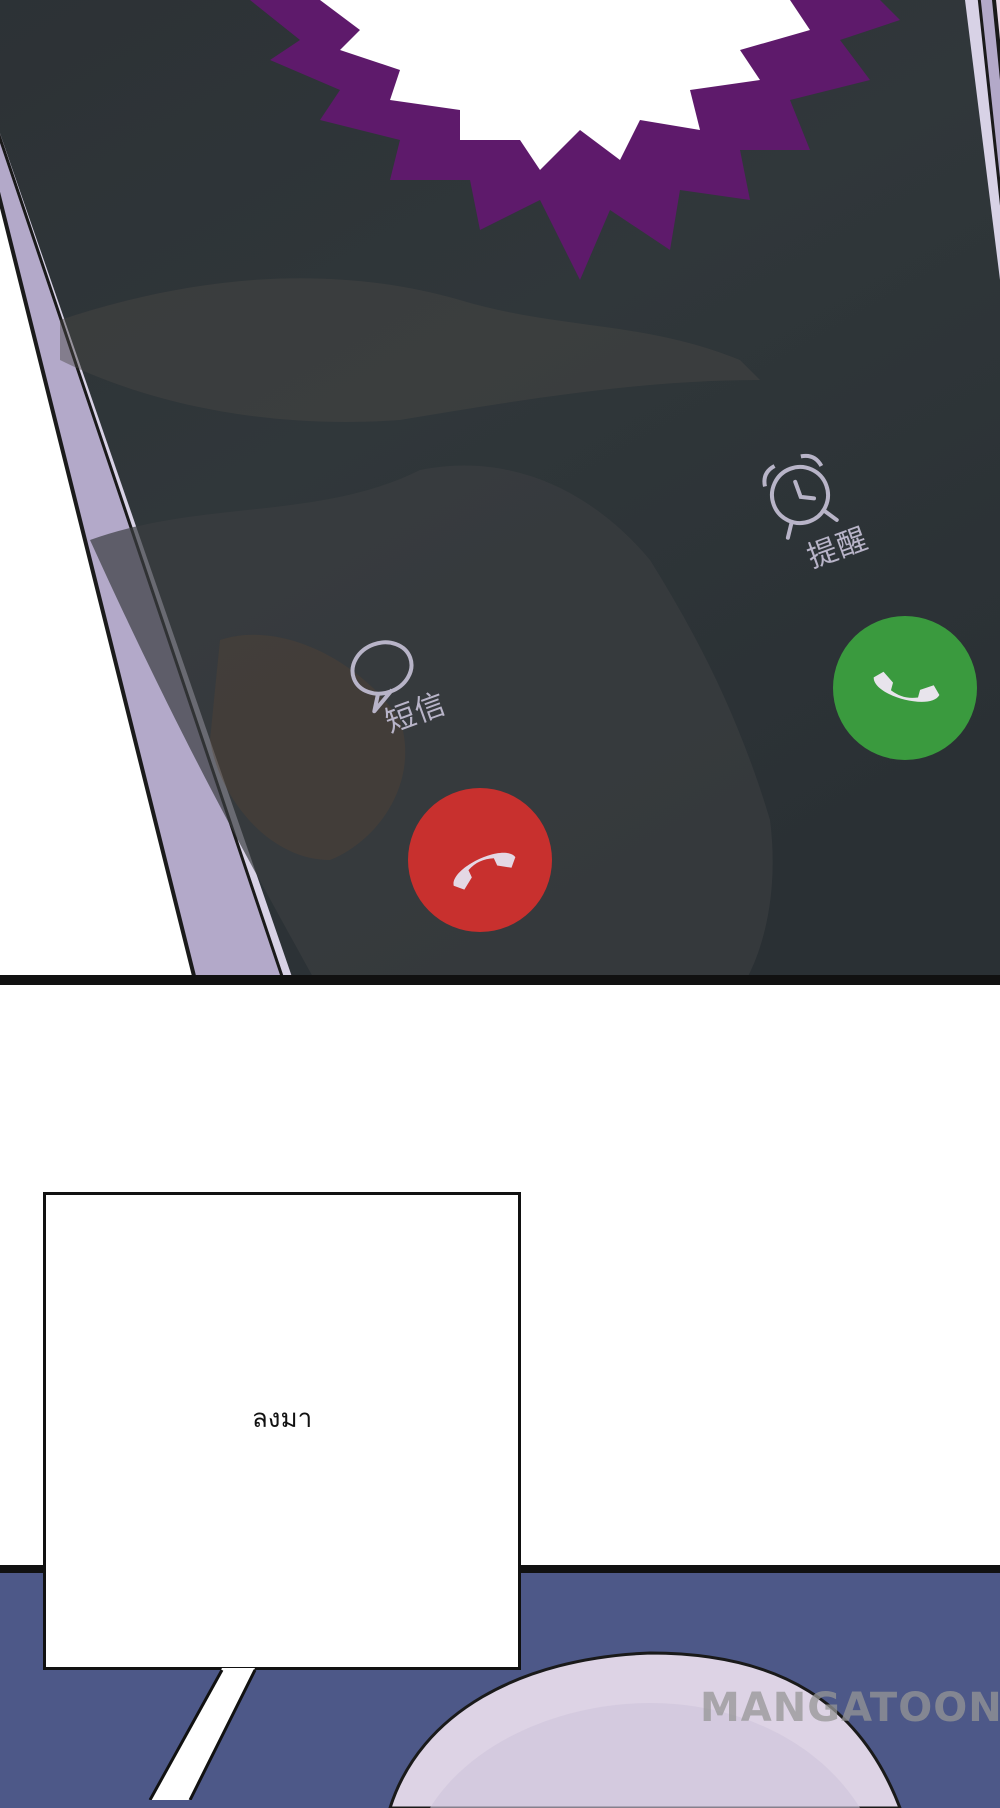 The width and height of the screenshot is (1000, 1808). Describe the element at coordinates (905, 688) in the screenshot. I see `phone-answer-button` at that location.